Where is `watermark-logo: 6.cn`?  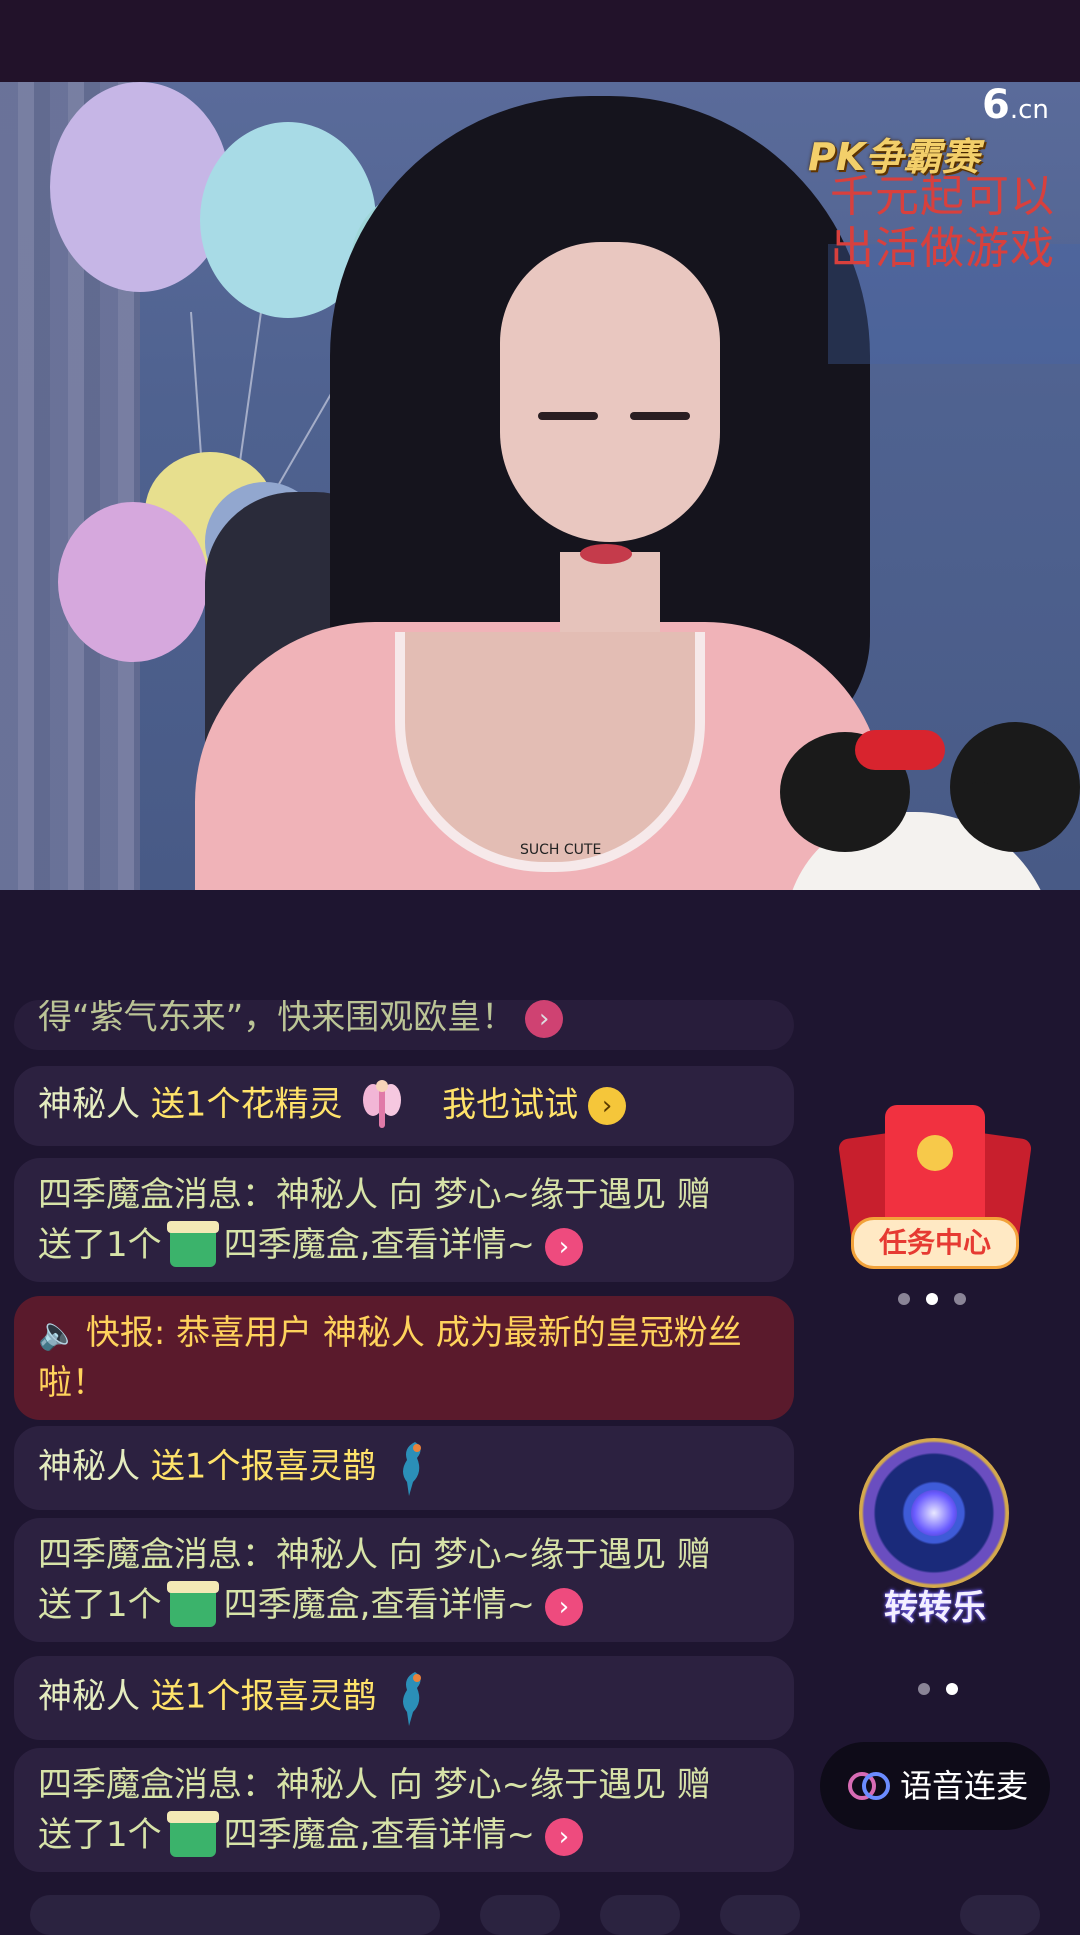
watermark-logo: 6.cn is located at coordinates (1015, 105).